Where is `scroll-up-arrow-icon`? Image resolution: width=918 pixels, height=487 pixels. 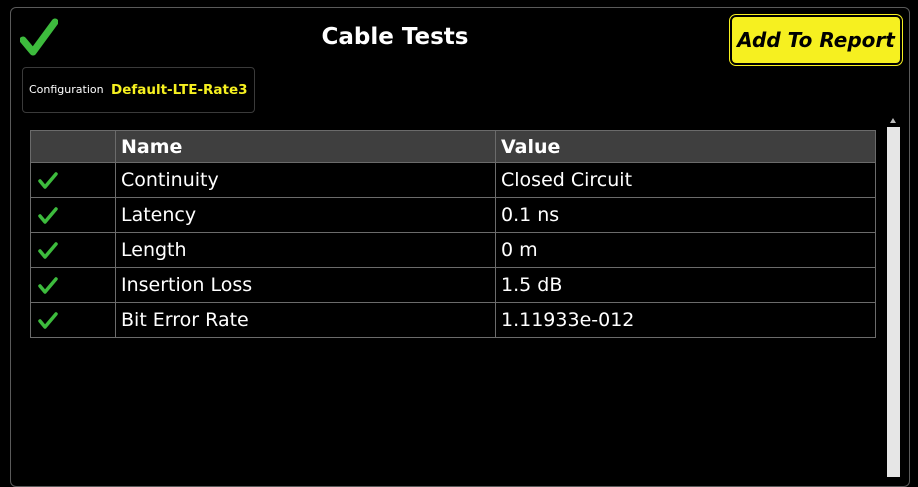 scroll-up-arrow-icon is located at coordinates (893, 120).